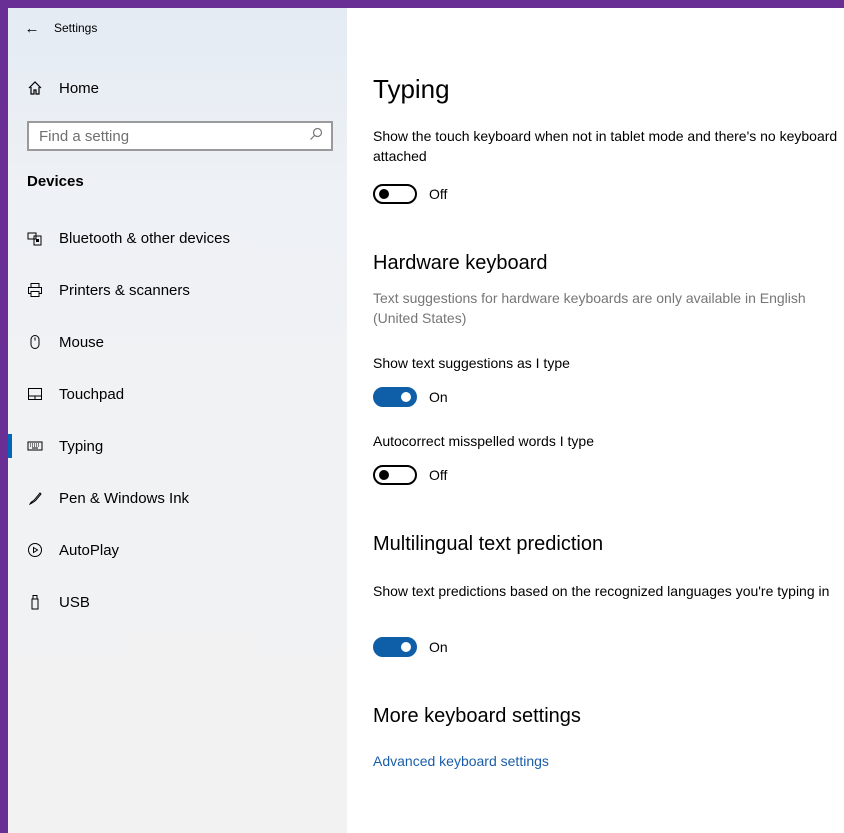 This screenshot has width=844, height=833. What do you see at coordinates (177, 602) in the screenshot?
I see `sidebar-item-usb: USB` at bounding box center [177, 602].